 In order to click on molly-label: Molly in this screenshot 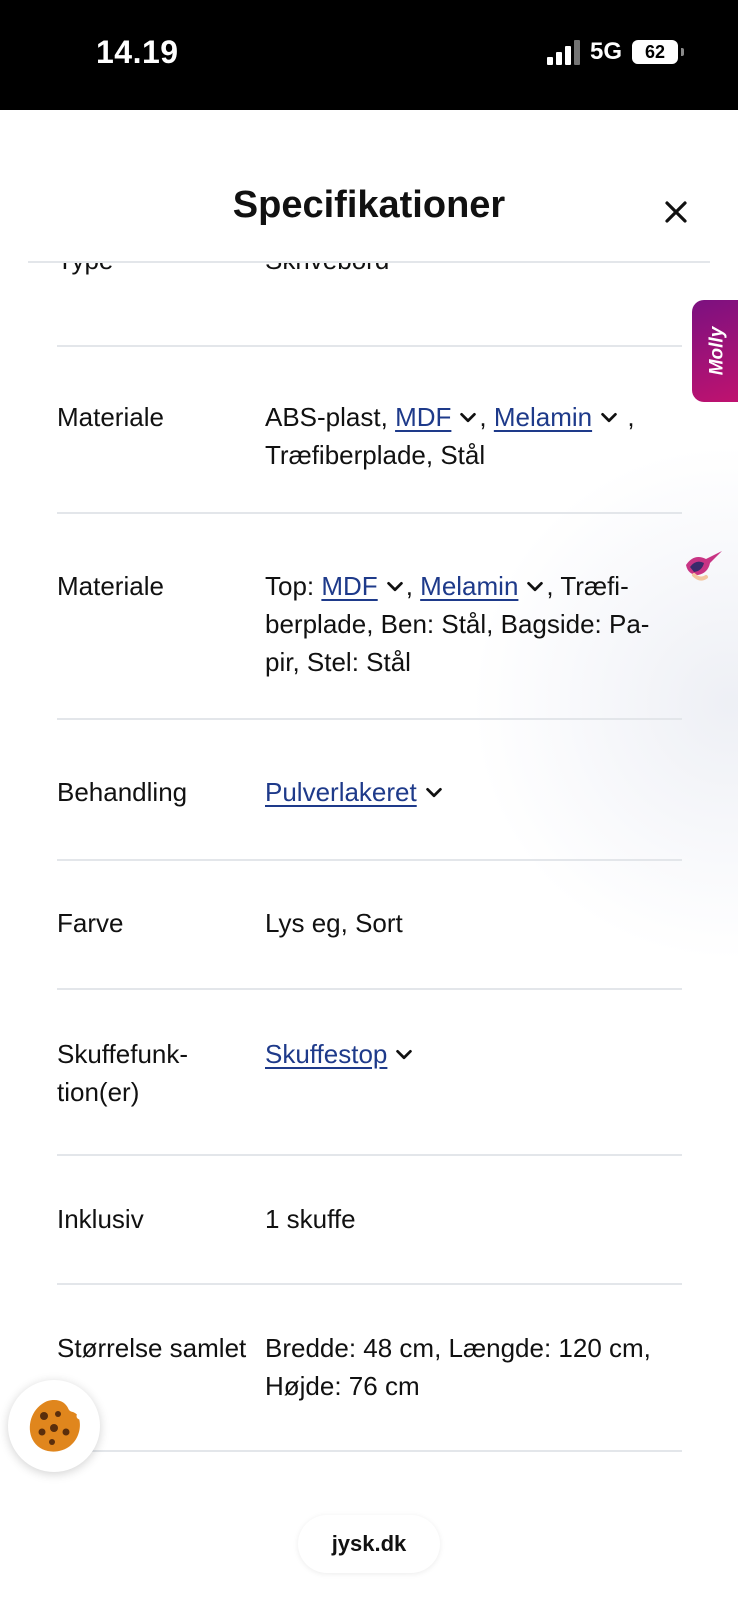, I will do `click(716, 351)`.